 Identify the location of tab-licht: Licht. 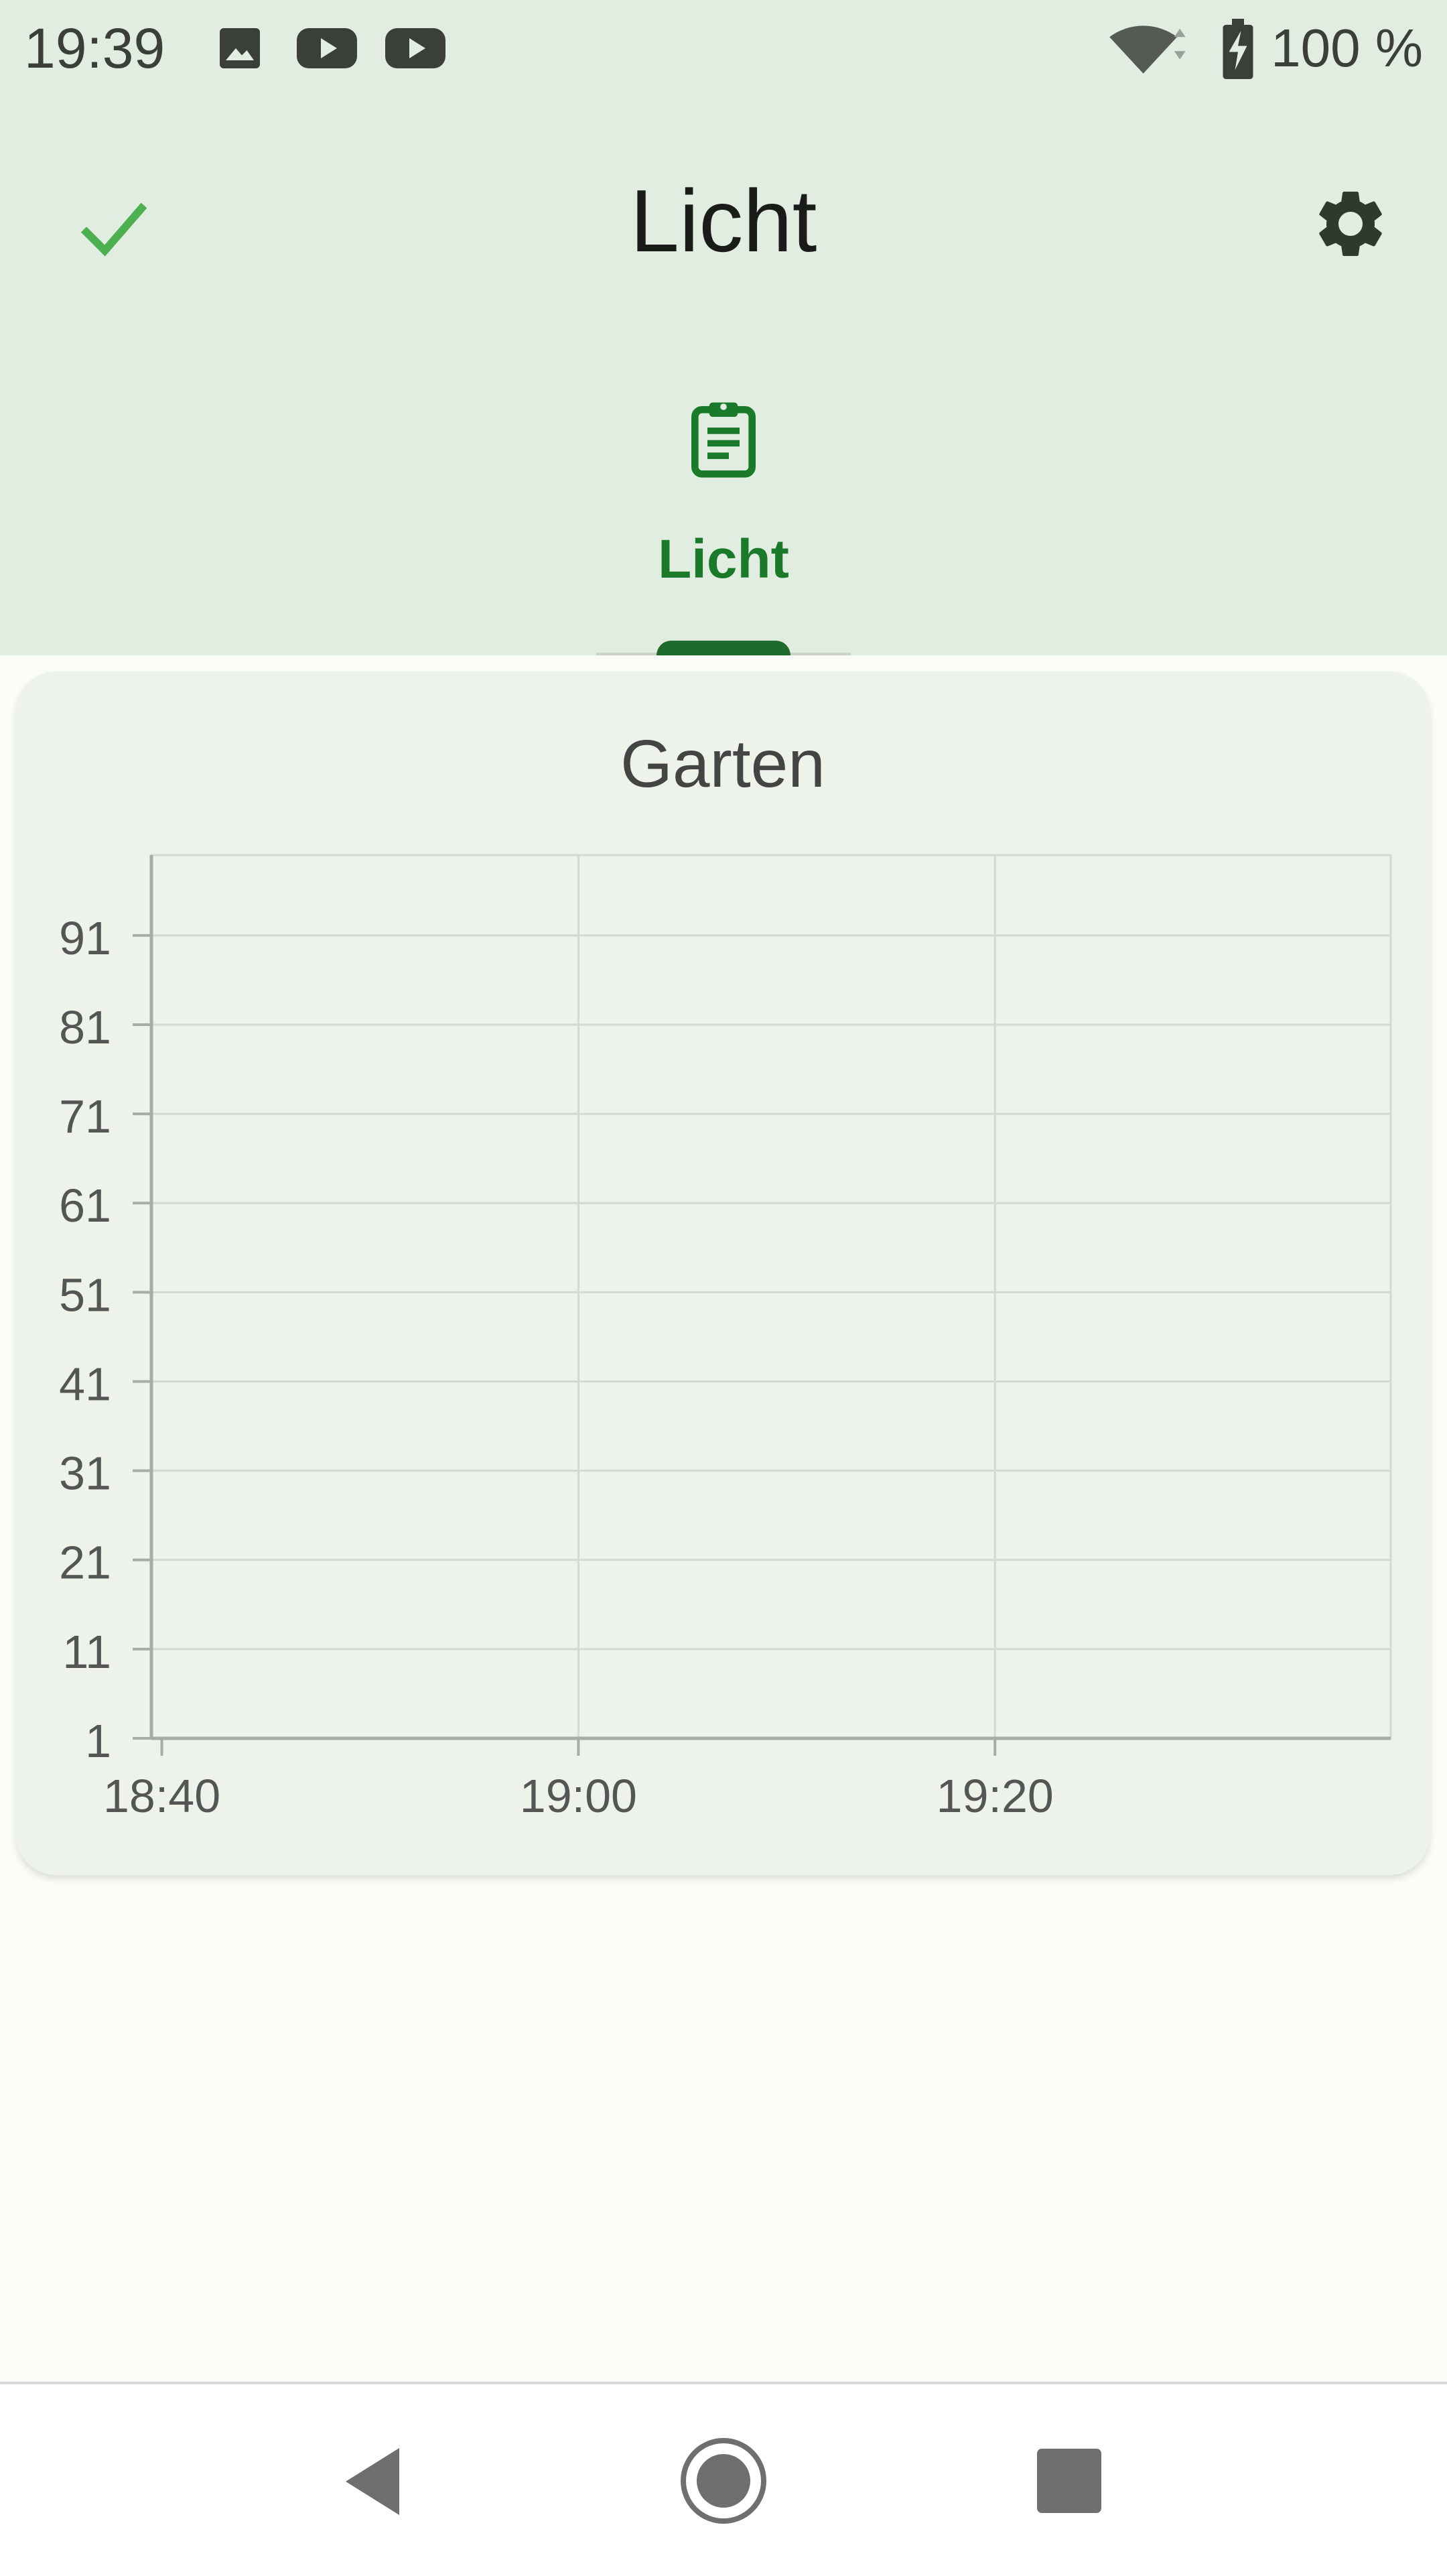
(723, 515).